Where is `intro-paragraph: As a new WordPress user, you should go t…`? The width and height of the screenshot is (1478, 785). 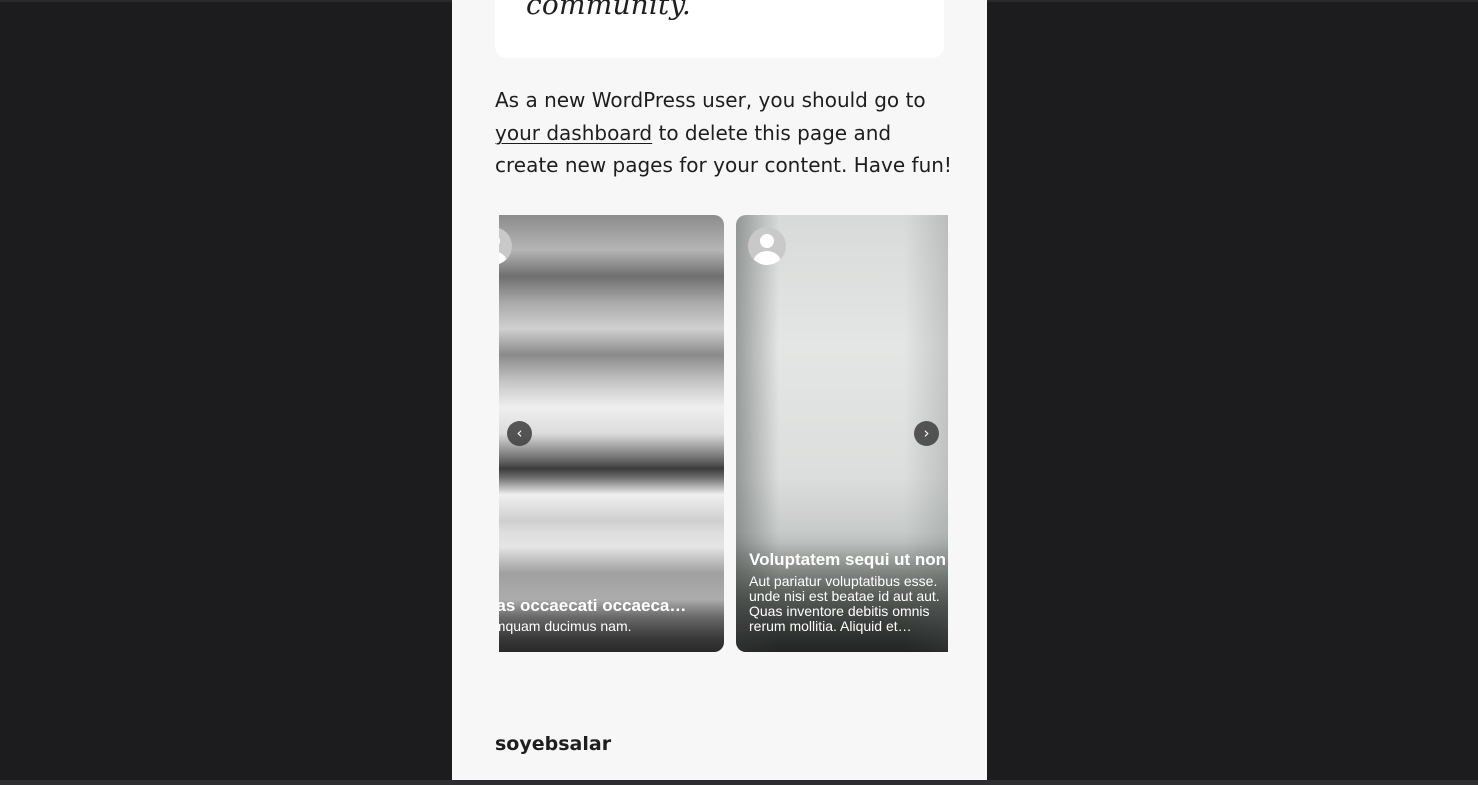
intro-paragraph: As a new WordPress user, you should go t… is located at coordinates (725, 133).